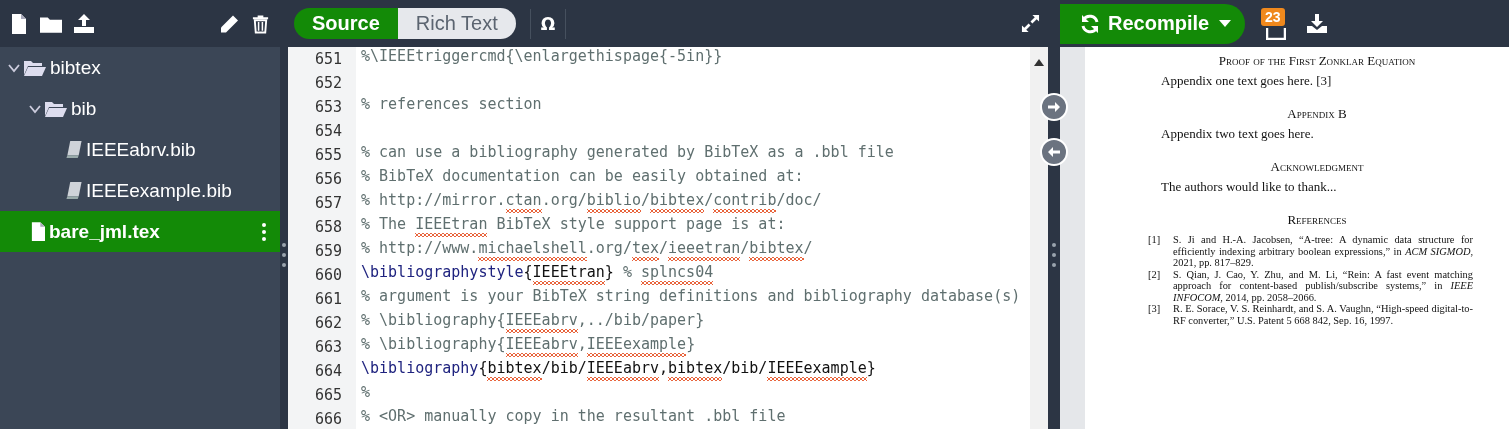 This screenshot has width=1509, height=429. What do you see at coordinates (328, 323) in the screenshot?
I see `line-number: 662` at bounding box center [328, 323].